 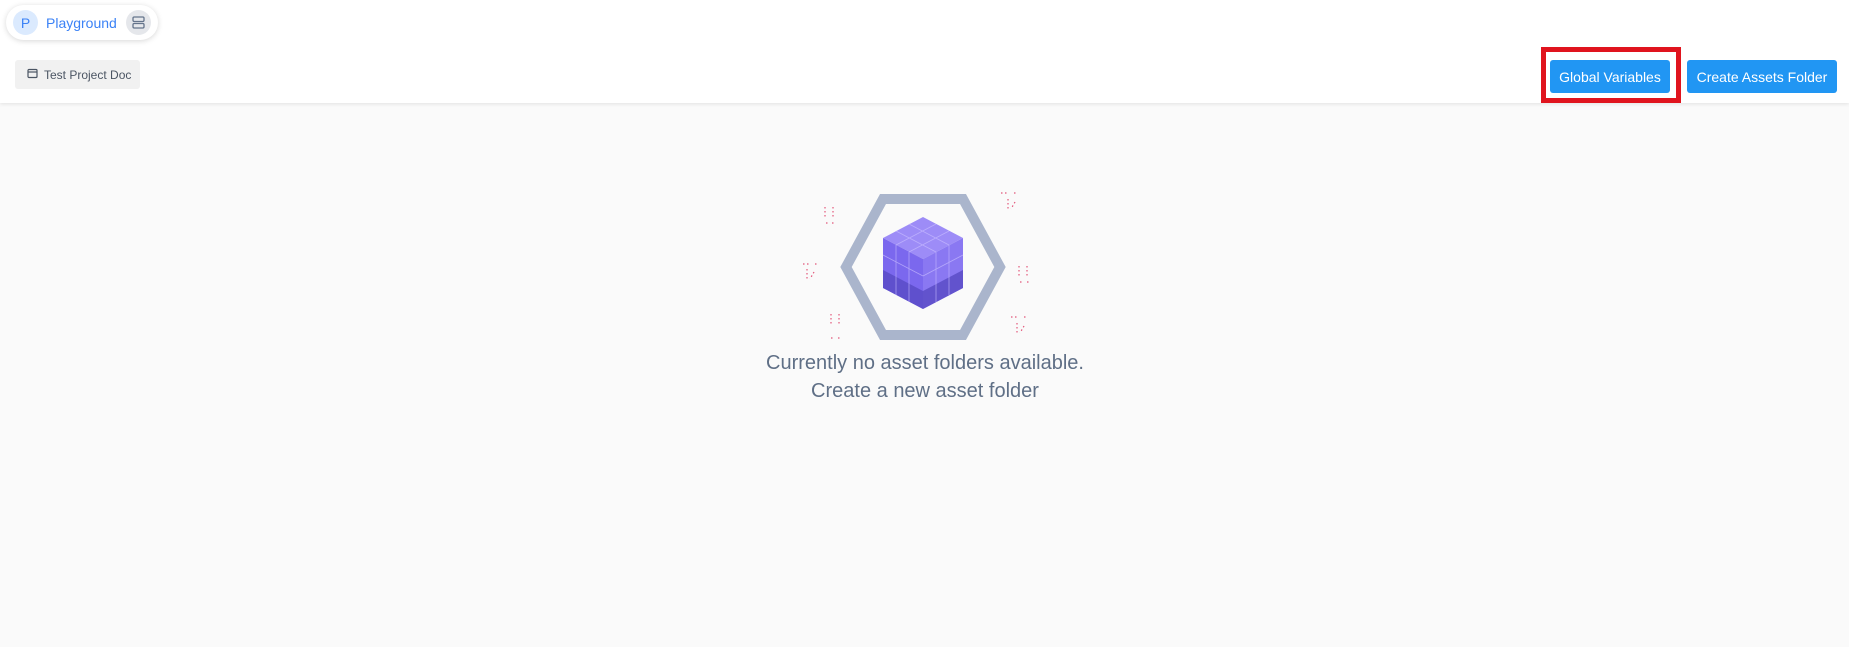 I want to click on workspace-name: Playground, so click(x=81, y=23).